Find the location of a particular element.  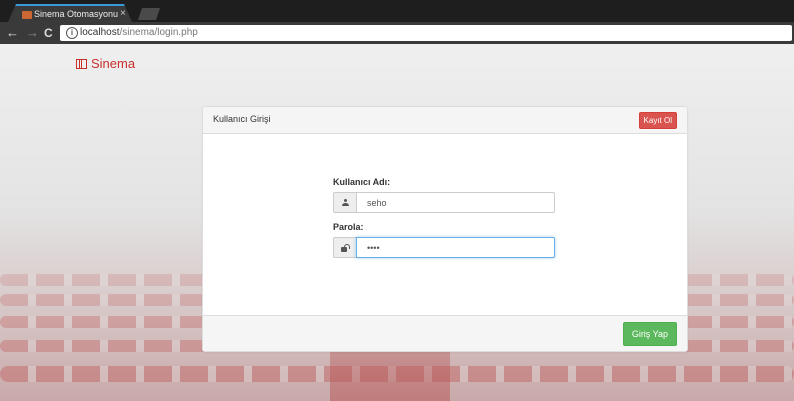

username-group is located at coordinates (444, 202).